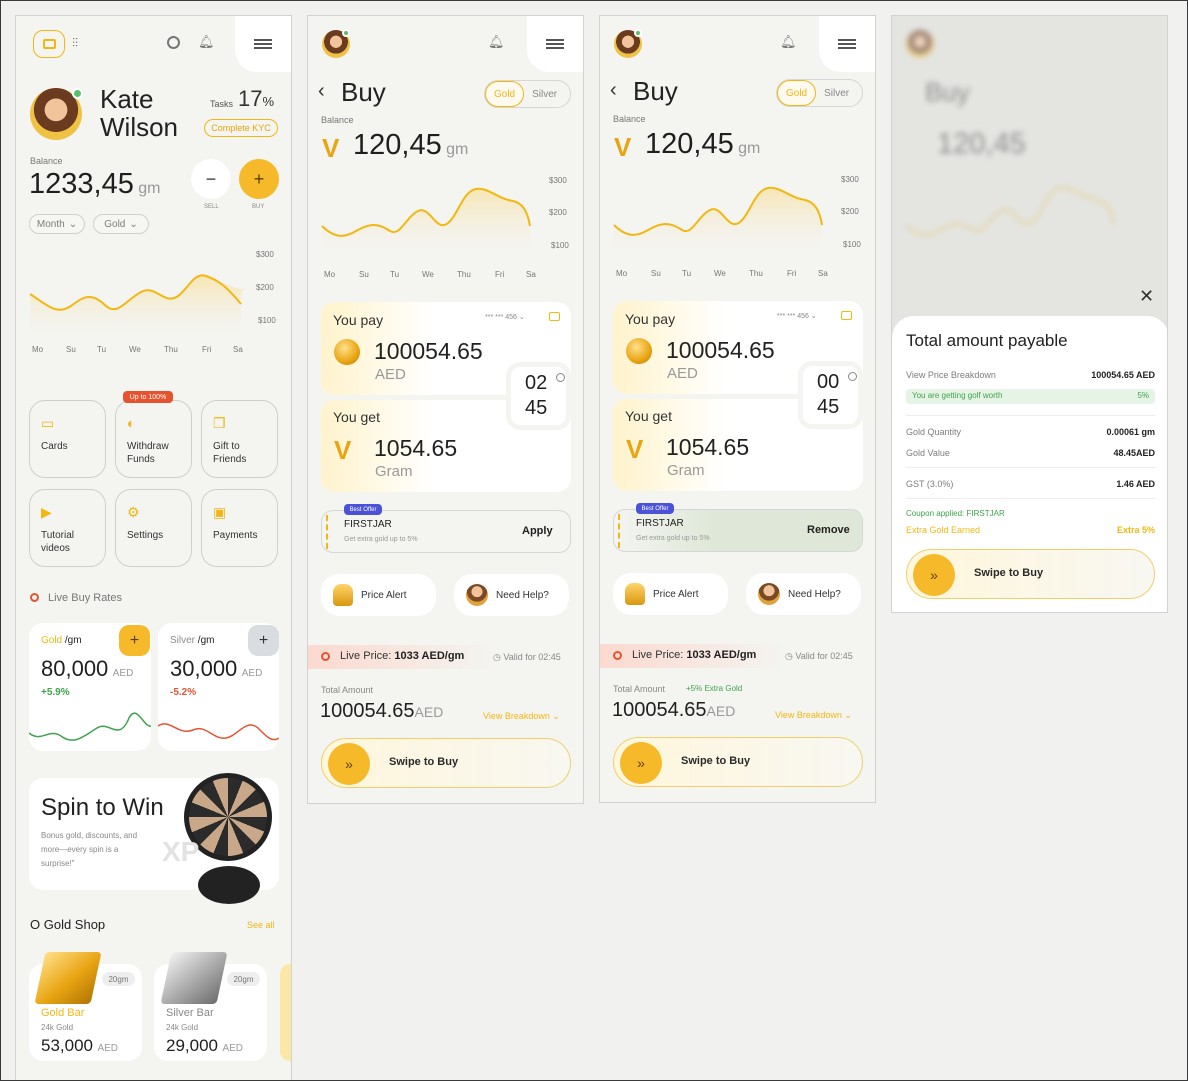 This screenshot has width=1188, height=1081. I want to click on buy-button: +, so click(259, 179).